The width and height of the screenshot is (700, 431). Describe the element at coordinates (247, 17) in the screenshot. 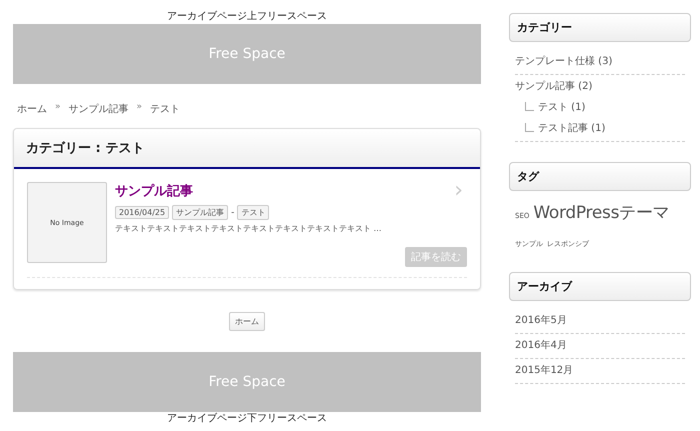

I see `free-space-caption: アーカイブページ上フリースペース` at that location.